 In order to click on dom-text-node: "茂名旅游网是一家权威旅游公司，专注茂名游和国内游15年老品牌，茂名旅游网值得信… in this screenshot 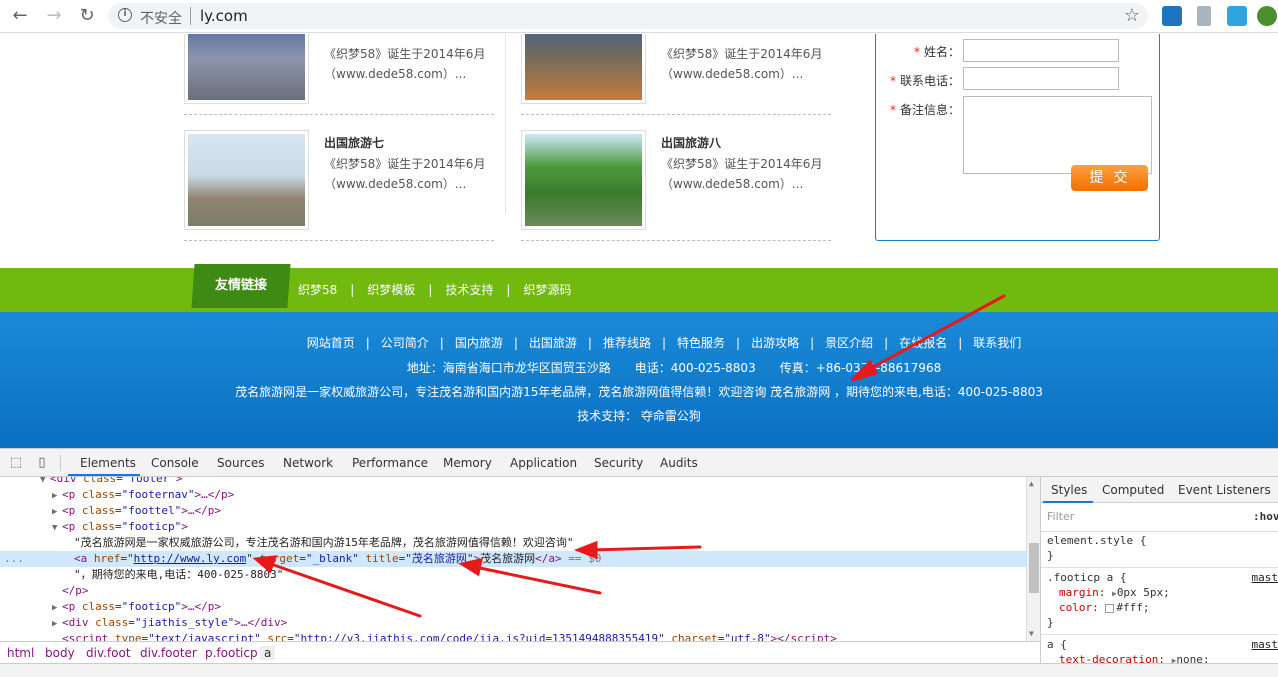, I will do `click(513, 543)`.